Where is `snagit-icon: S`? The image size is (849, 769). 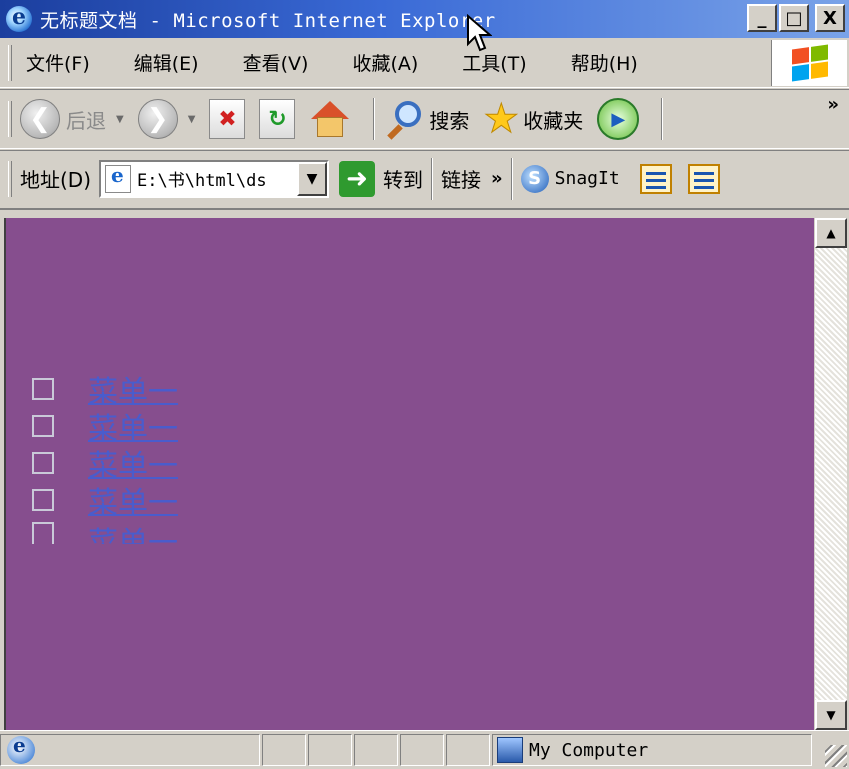 snagit-icon: S is located at coordinates (534, 178).